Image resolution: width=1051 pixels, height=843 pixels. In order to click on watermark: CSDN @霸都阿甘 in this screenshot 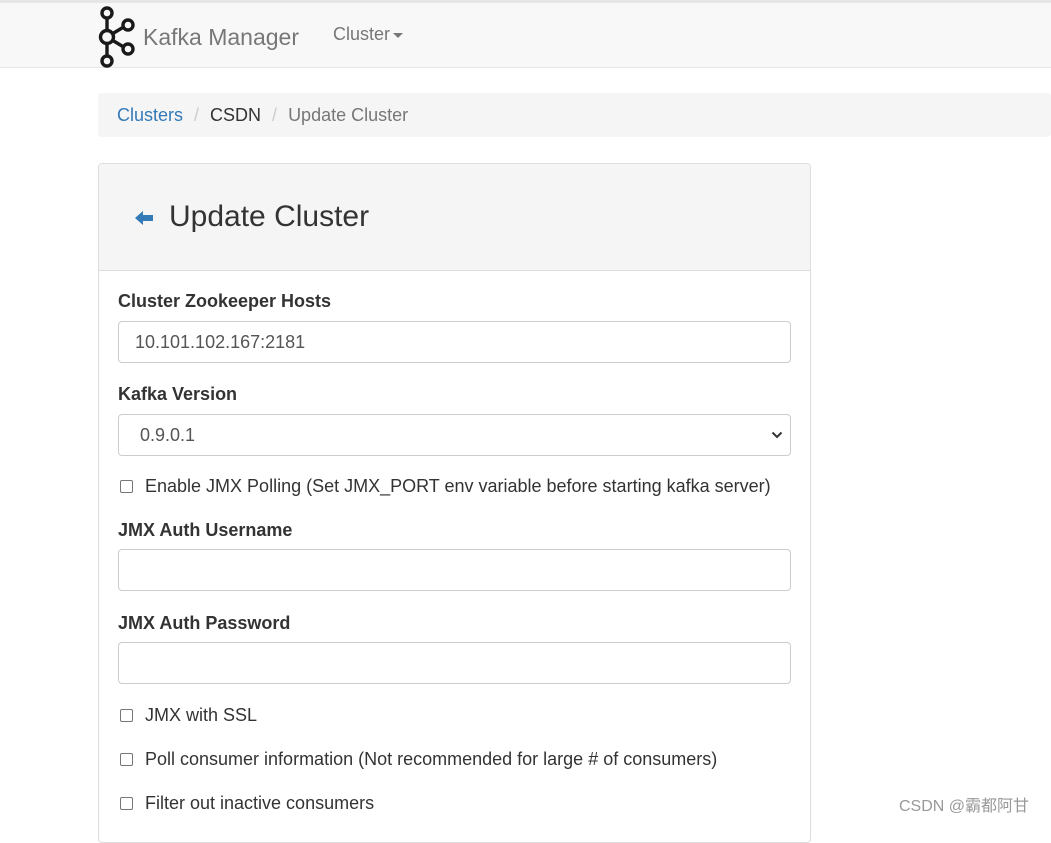, I will do `click(964, 806)`.